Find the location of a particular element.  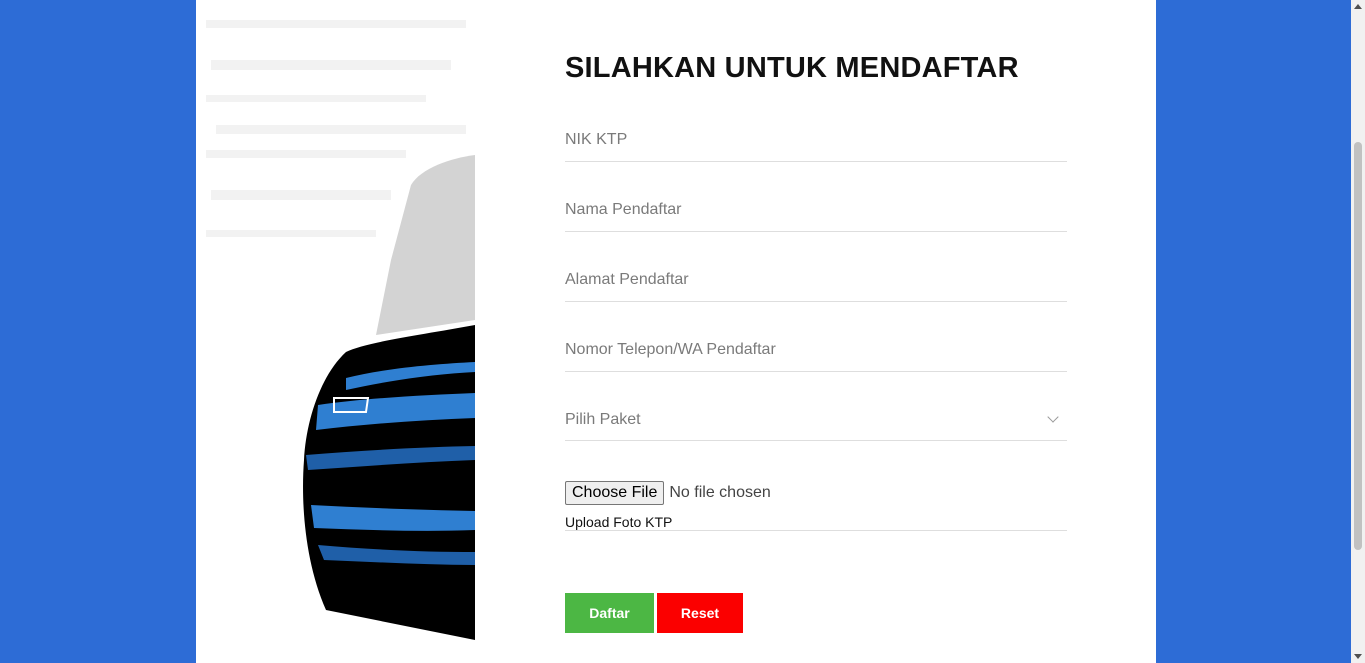

page-title: SILAHKAN UNTUK MENDAFTAR is located at coordinates (792, 68).